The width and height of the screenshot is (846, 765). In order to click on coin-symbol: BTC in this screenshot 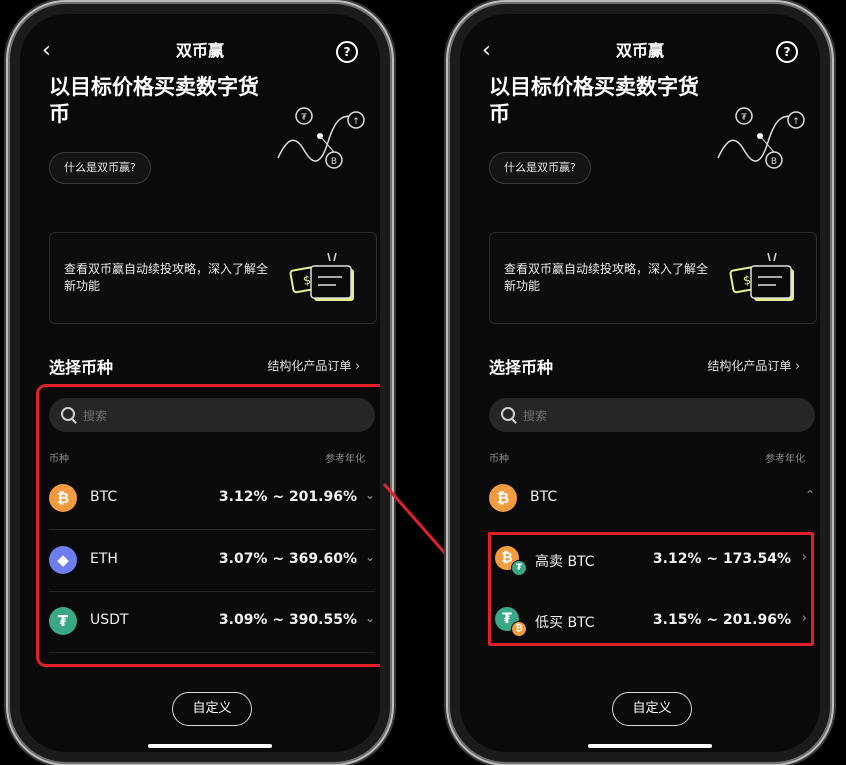, I will do `click(544, 497)`.